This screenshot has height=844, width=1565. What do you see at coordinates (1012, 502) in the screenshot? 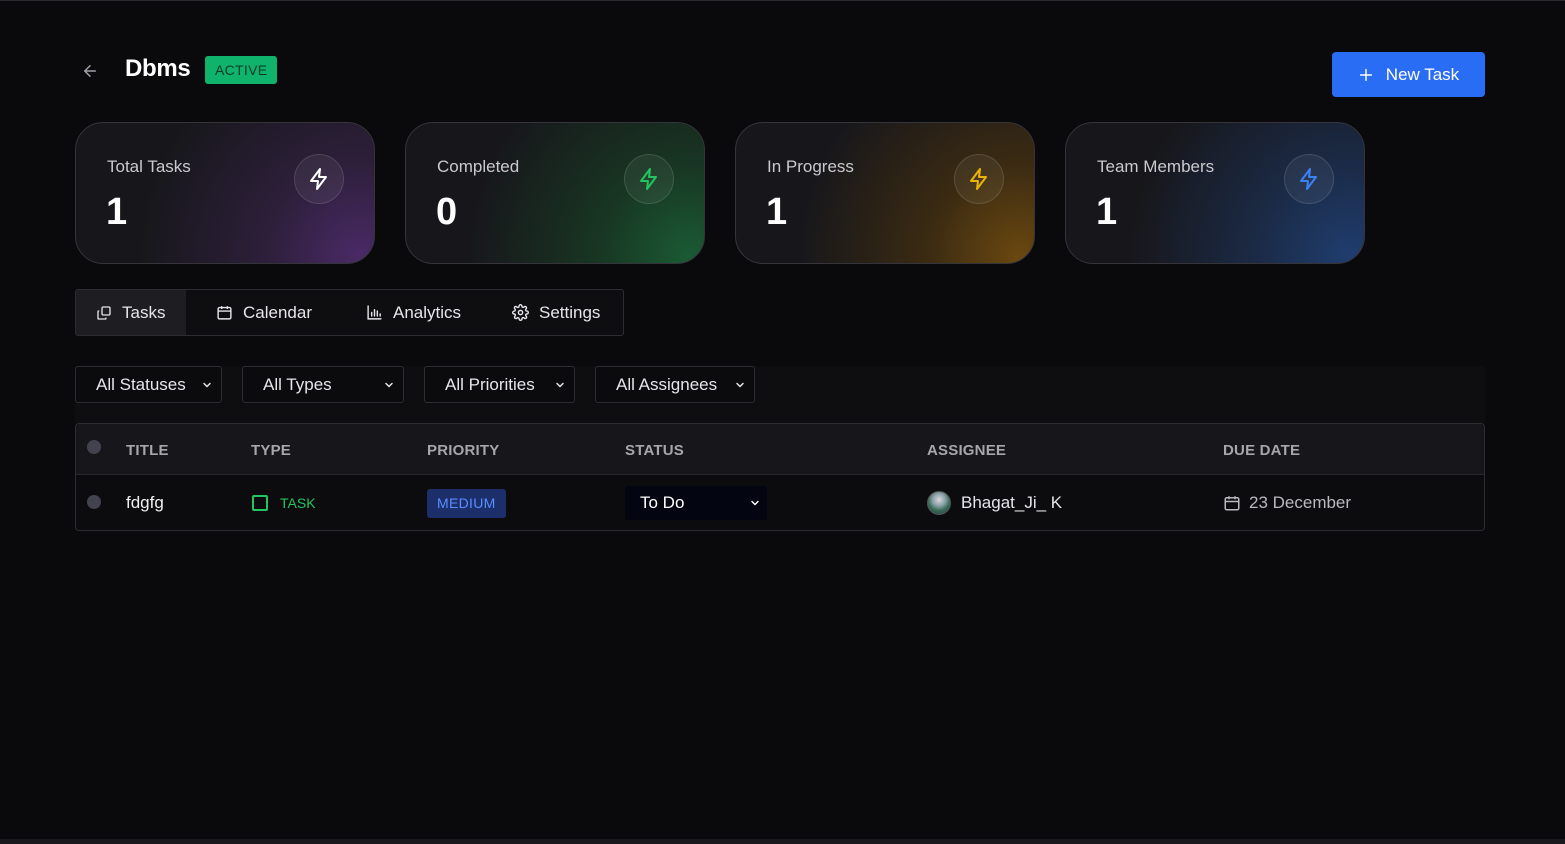
I see `assignee-name: Bhagat_Ji_ K` at bounding box center [1012, 502].